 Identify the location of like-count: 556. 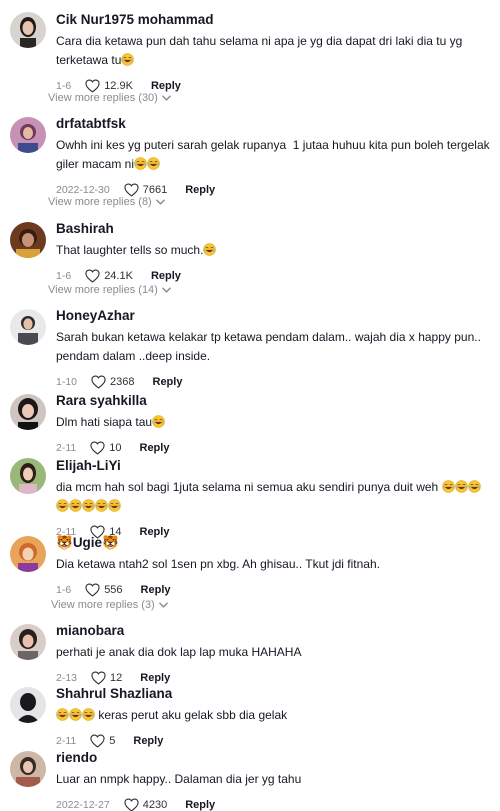
(113, 590).